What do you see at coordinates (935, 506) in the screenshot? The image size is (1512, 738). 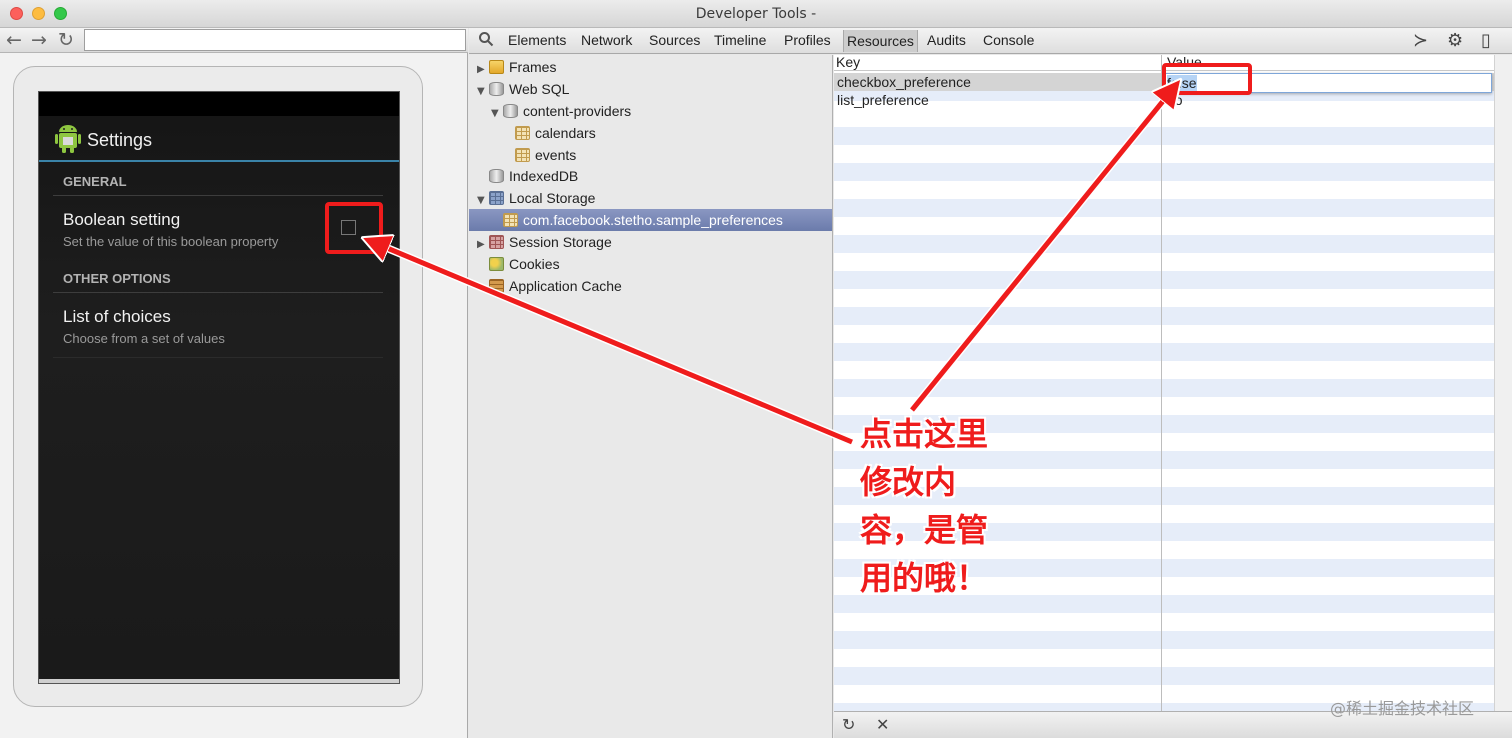 I see `annotation-text: 点击这里 修改内 容，是管 用的哦！` at bounding box center [935, 506].